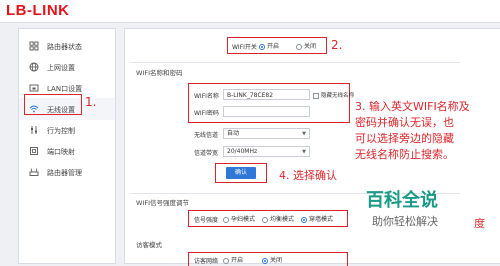  Describe the element at coordinates (53, 104) in the screenshot. I see `annotation-box-sidebar` at that location.